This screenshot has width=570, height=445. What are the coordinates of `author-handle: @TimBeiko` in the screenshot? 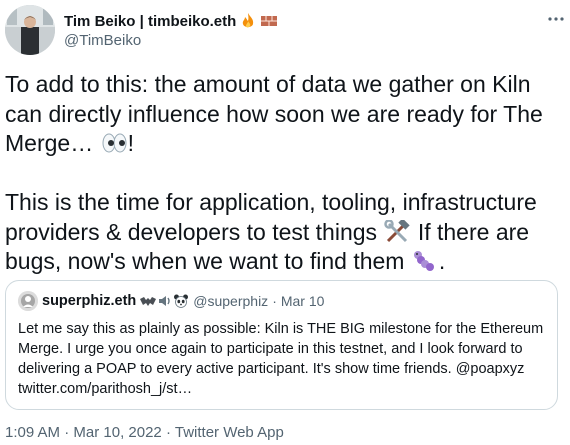 It's located at (102, 40).